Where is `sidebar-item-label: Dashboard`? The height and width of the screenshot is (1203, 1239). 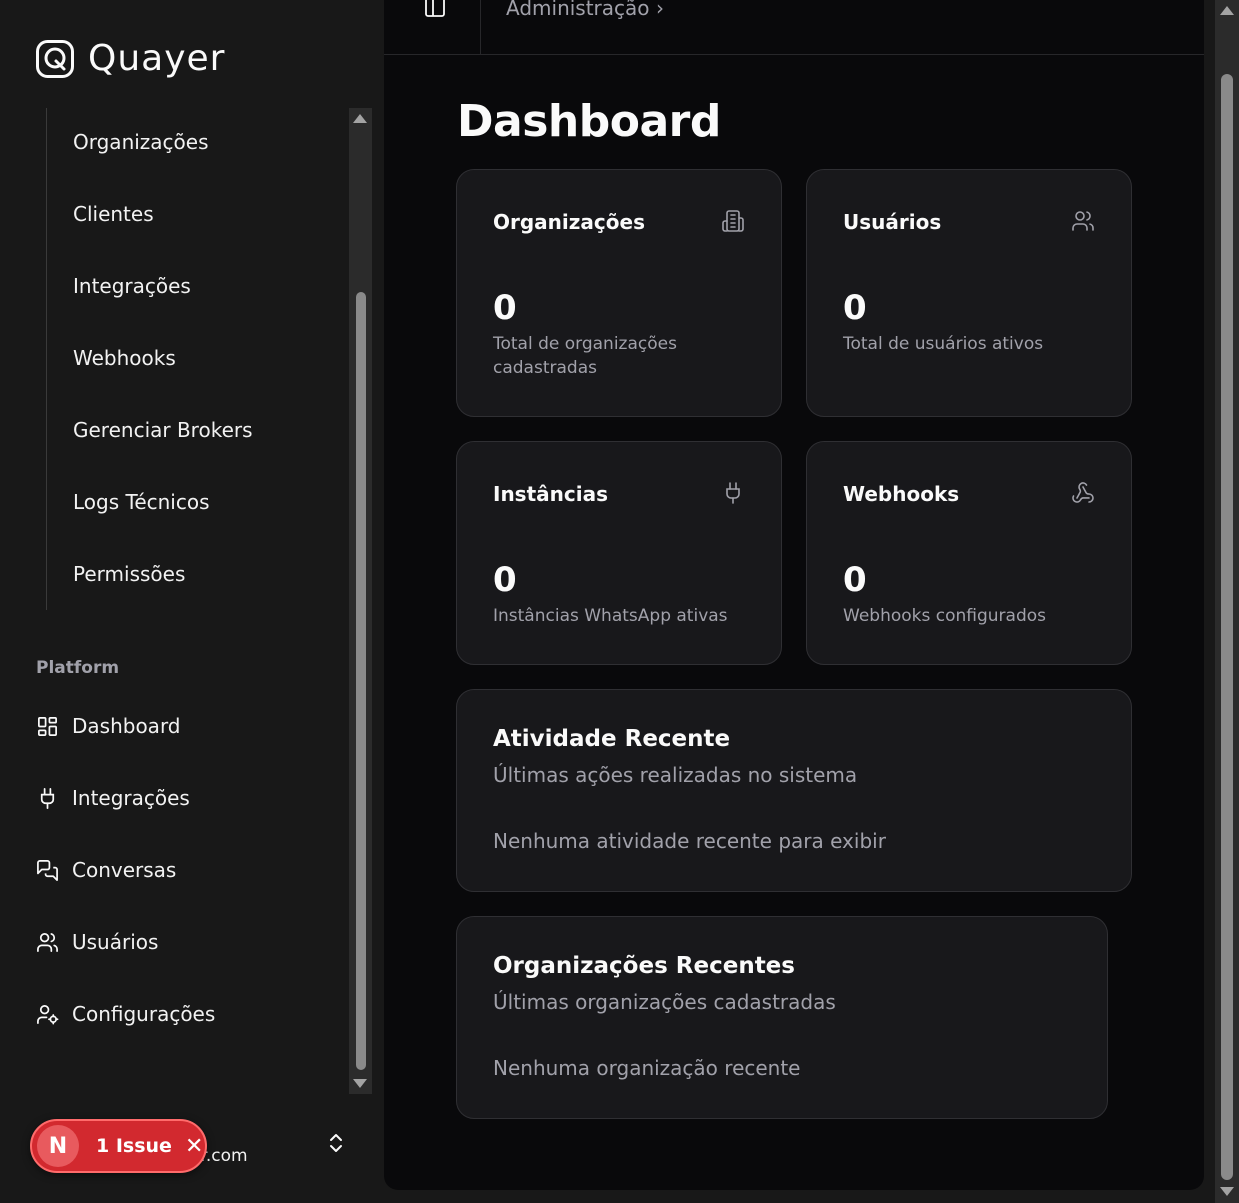 sidebar-item-label: Dashboard is located at coordinates (126, 726).